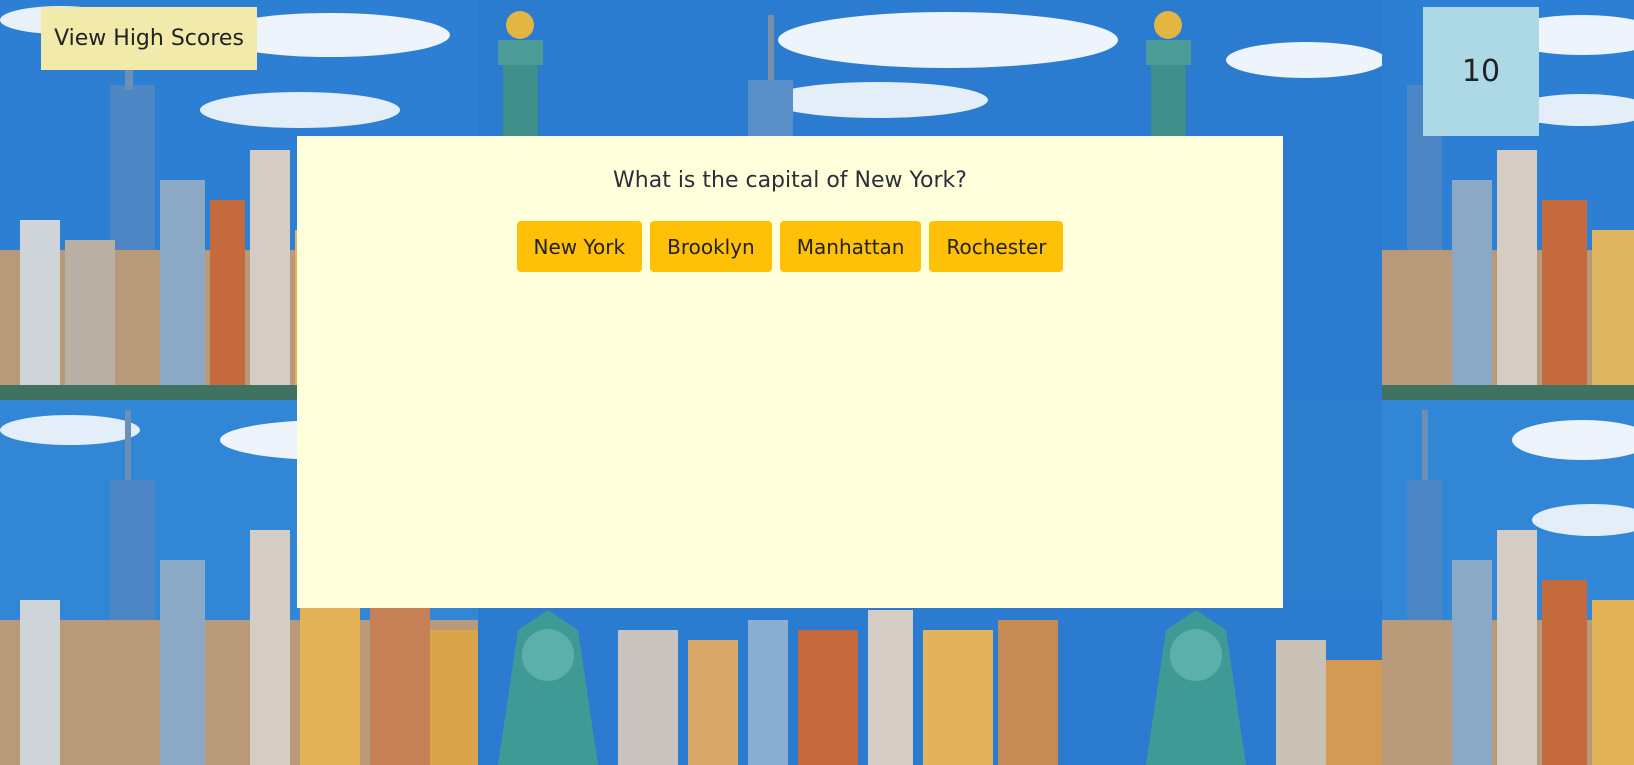  I want to click on view-high-scores-button: View High Scores, so click(149, 38).